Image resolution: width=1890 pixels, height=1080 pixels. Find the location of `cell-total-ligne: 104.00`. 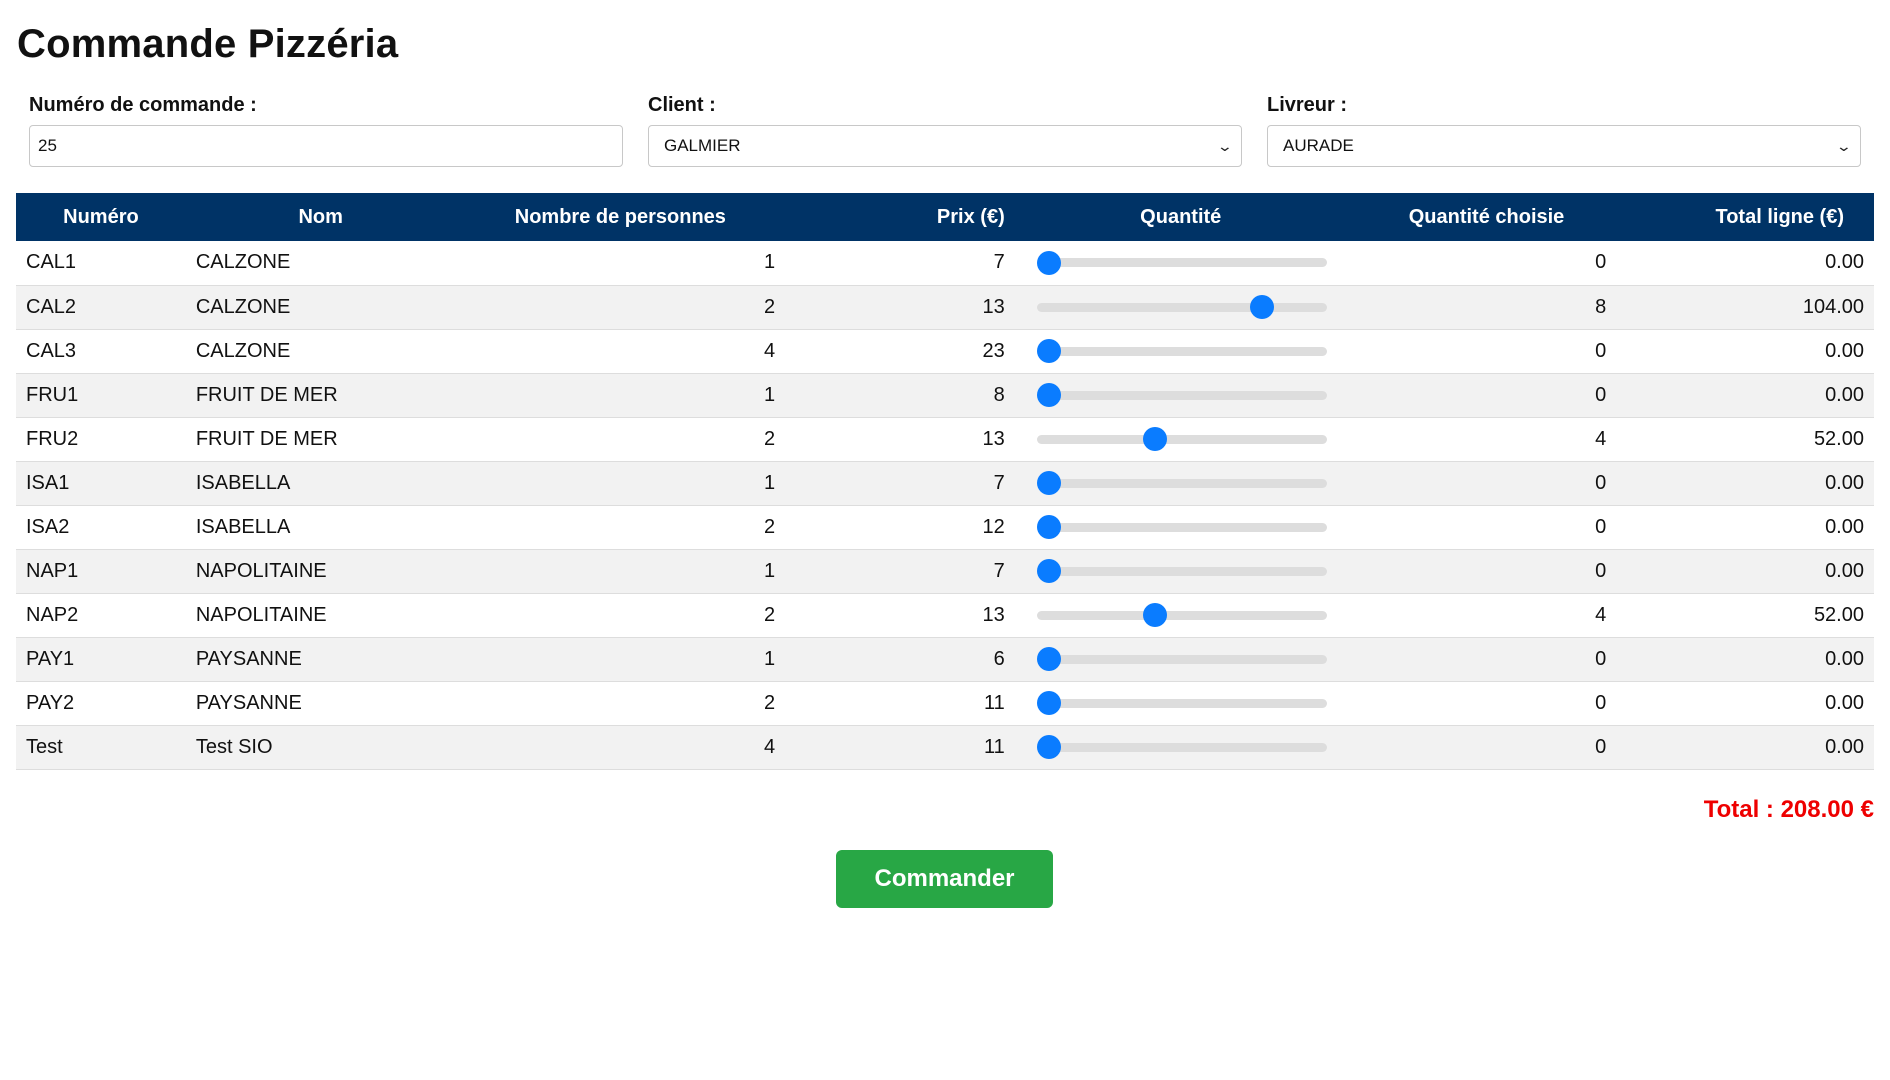

cell-total-ligne: 104.00 is located at coordinates (1833, 306).